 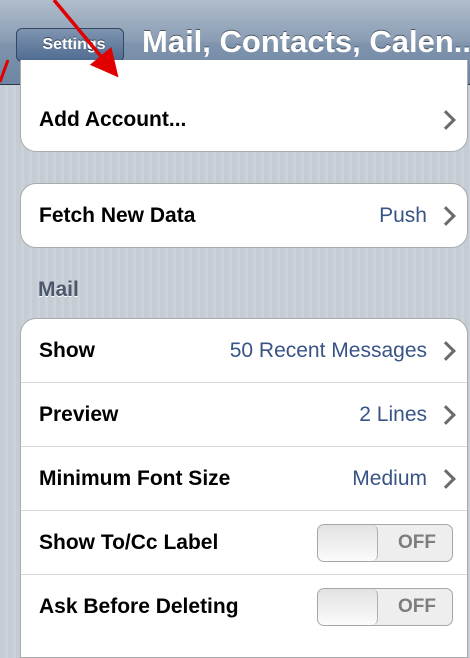 I want to click on show-row: Show 50 Recent Messages, so click(x=244, y=351).